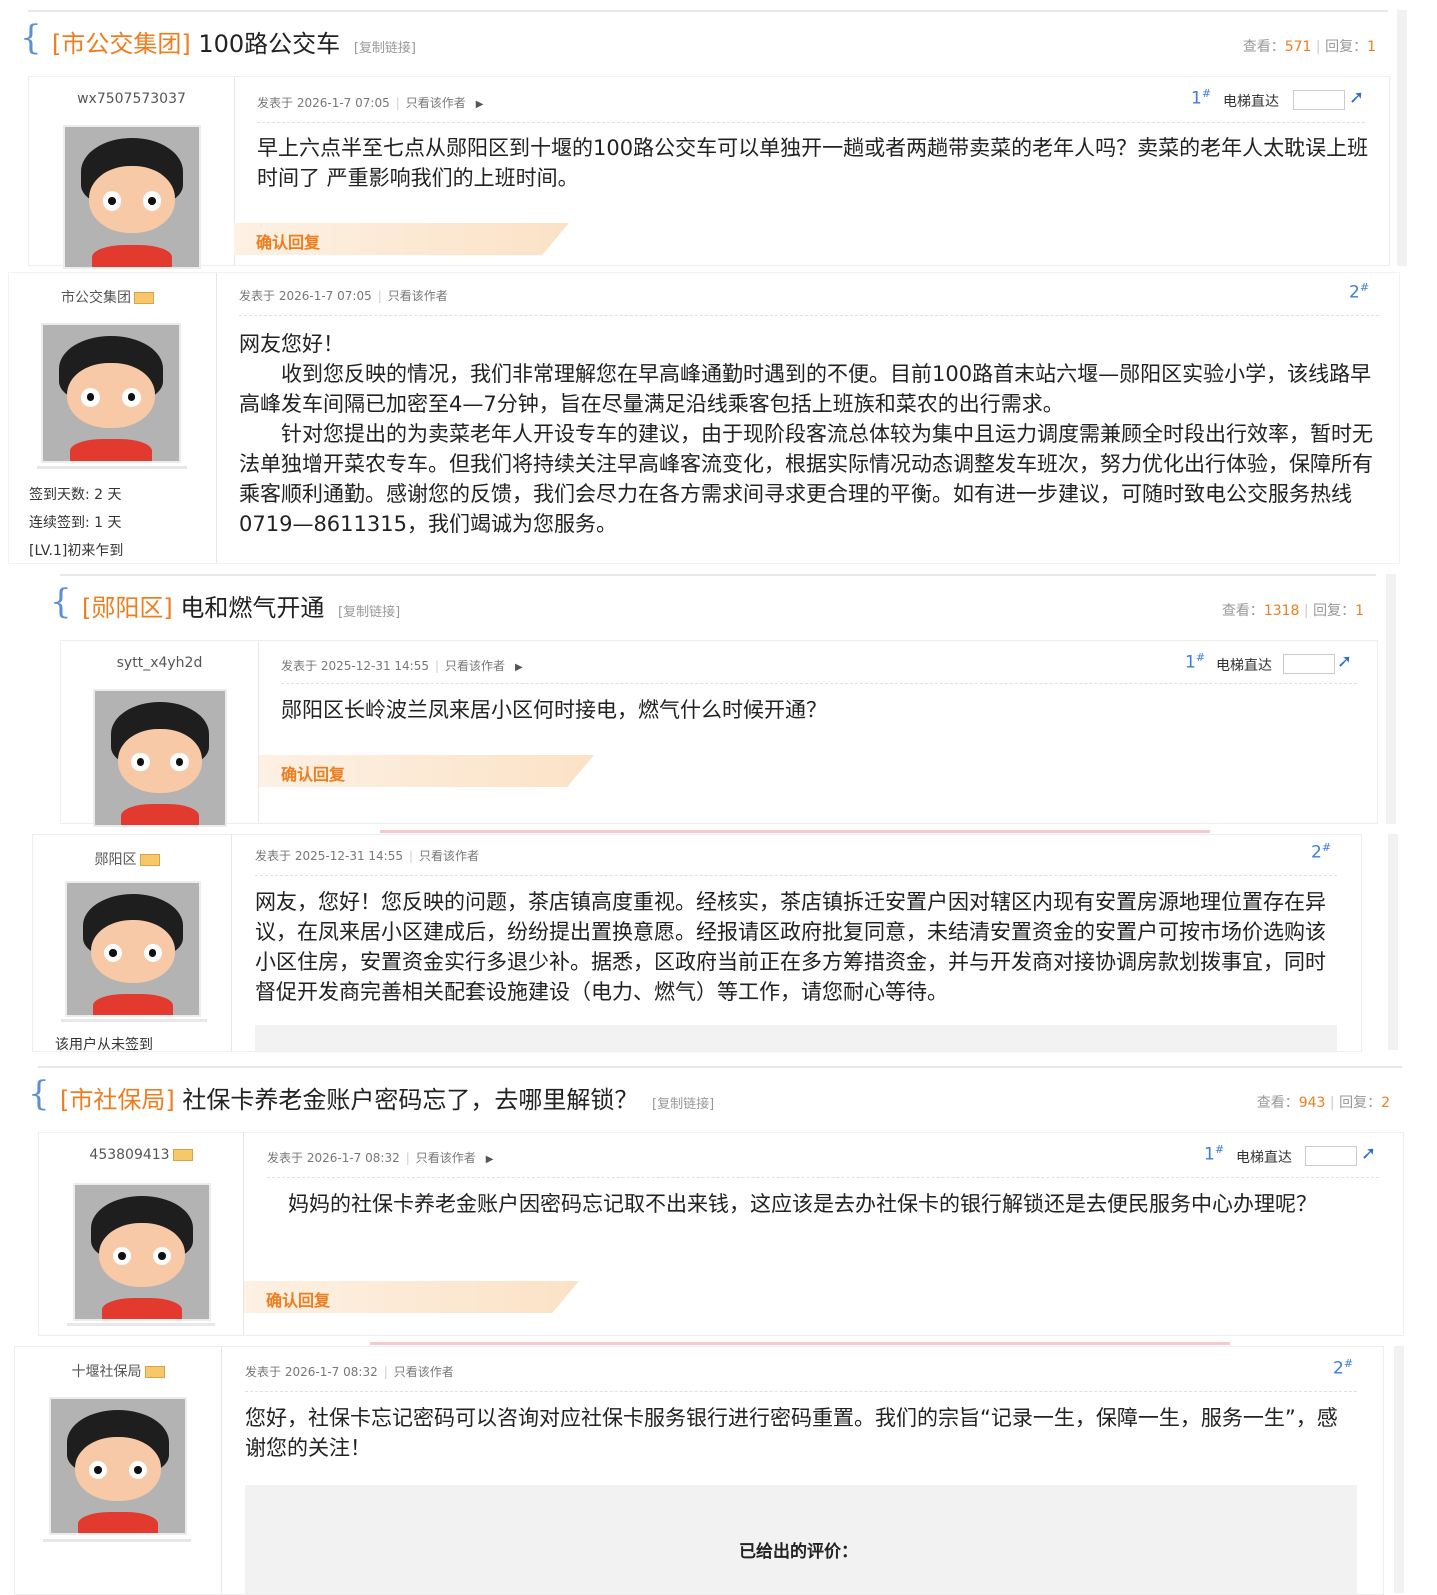 The width and height of the screenshot is (1437, 1595). What do you see at coordinates (1264, 1158) in the screenshot?
I see `elevator-label: 电梯直达` at bounding box center [1264, 1158].